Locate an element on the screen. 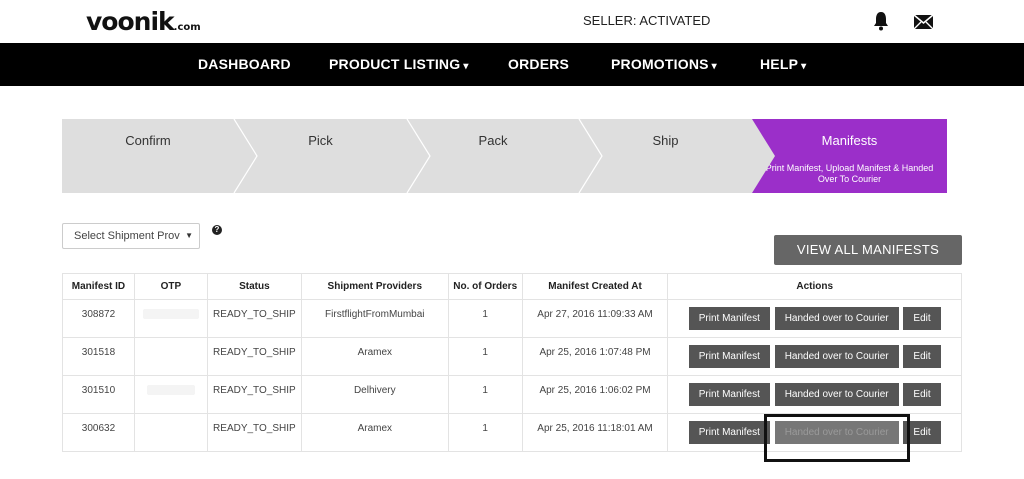 The height and width of the screenshot is (479, 1024). step-ship-arrow-tip is located at coordinates (763, 156).